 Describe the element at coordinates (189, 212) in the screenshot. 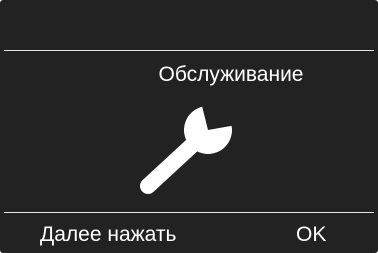

I see `footer-divider` at that location.